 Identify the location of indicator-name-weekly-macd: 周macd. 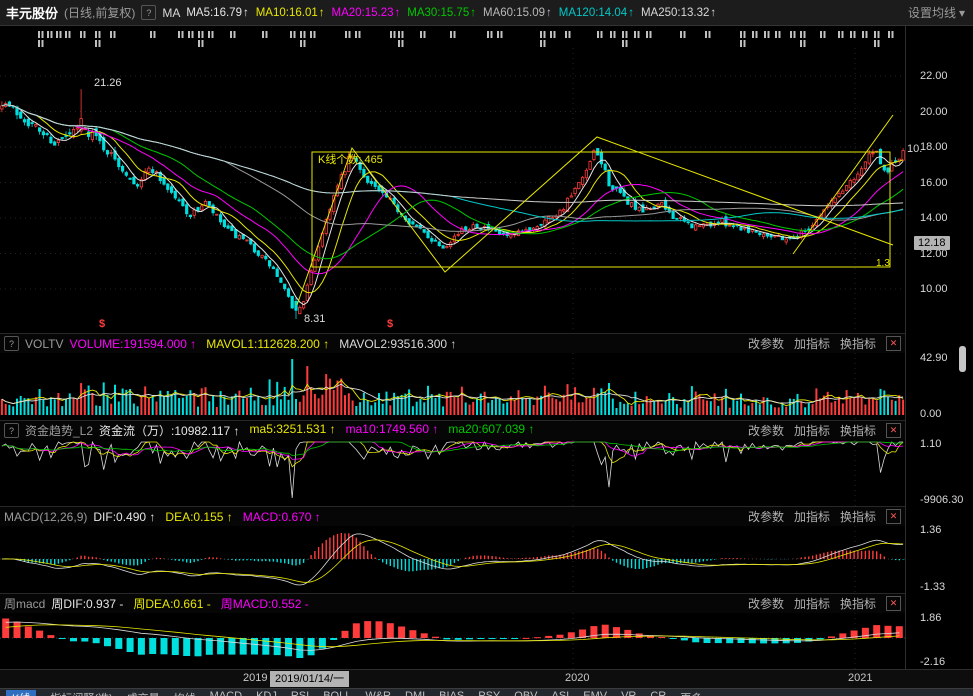
(24, 603).